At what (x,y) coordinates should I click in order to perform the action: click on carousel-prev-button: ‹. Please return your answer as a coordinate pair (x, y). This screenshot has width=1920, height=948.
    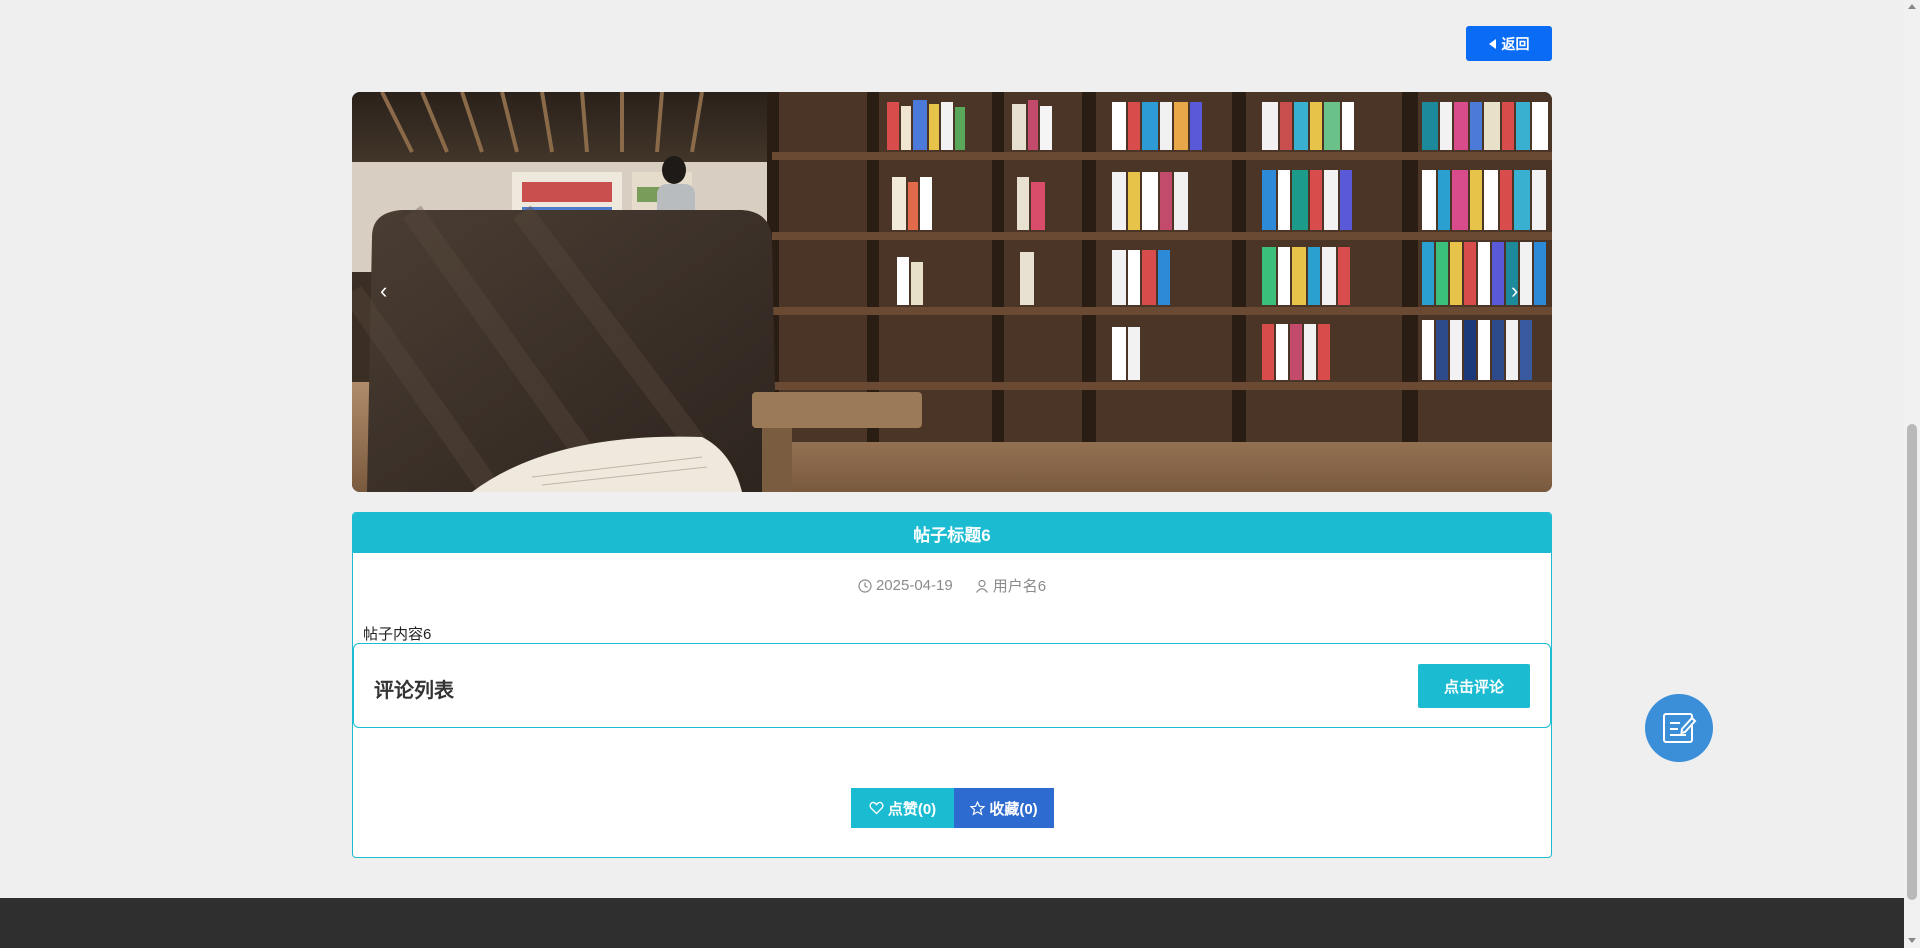
    Looking at the image, I should click on (383, 291).